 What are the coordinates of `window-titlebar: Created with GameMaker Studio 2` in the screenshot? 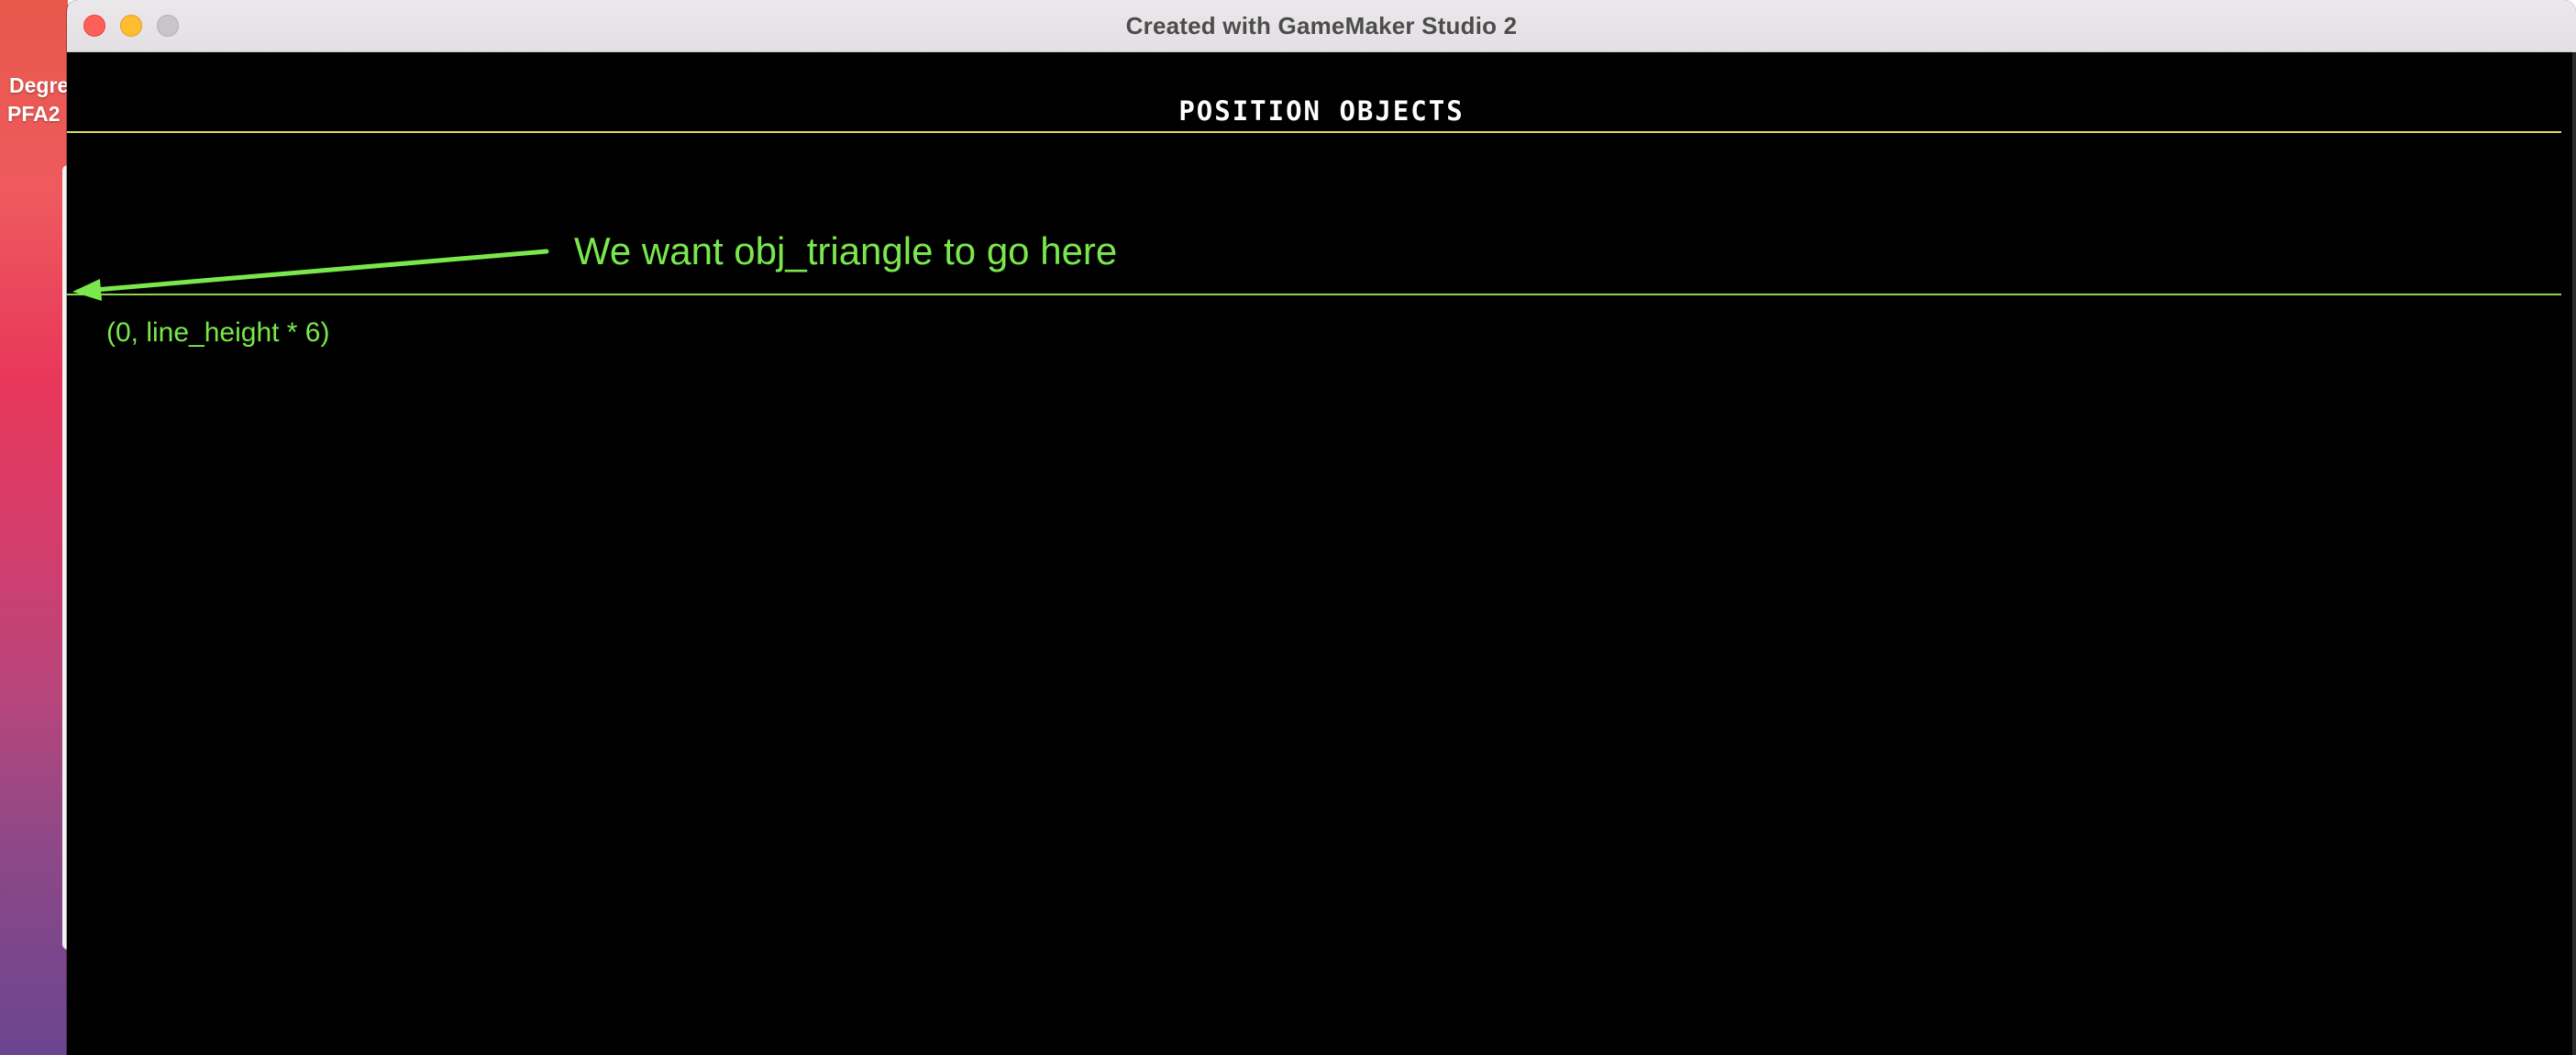 It's located at (1321, 26).